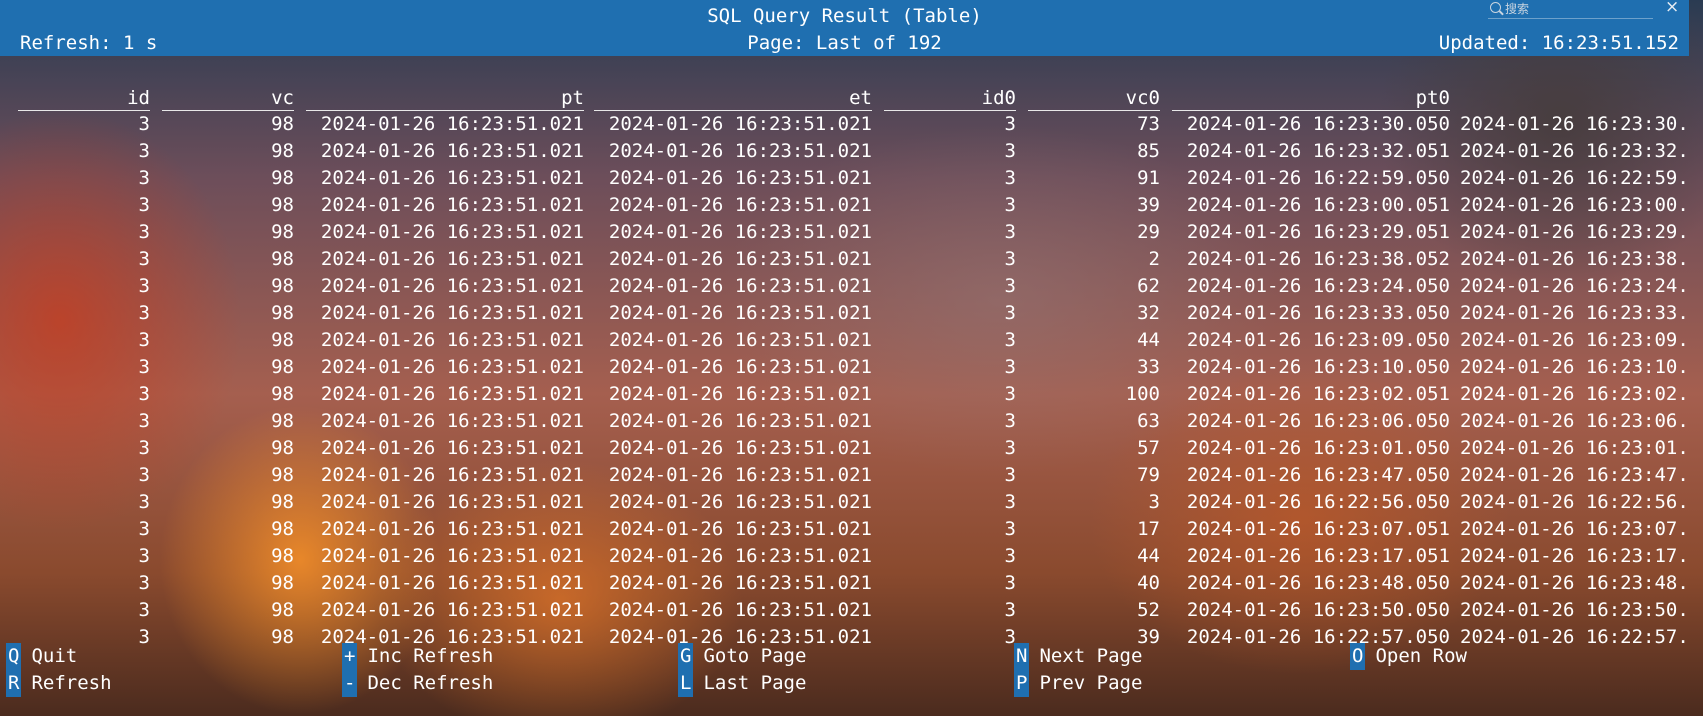 This screenshot has width=1703, height=716. Describe the element at coordinates (755, 656) in the screenshot. I see `hint-label: Goto Page` at that location.